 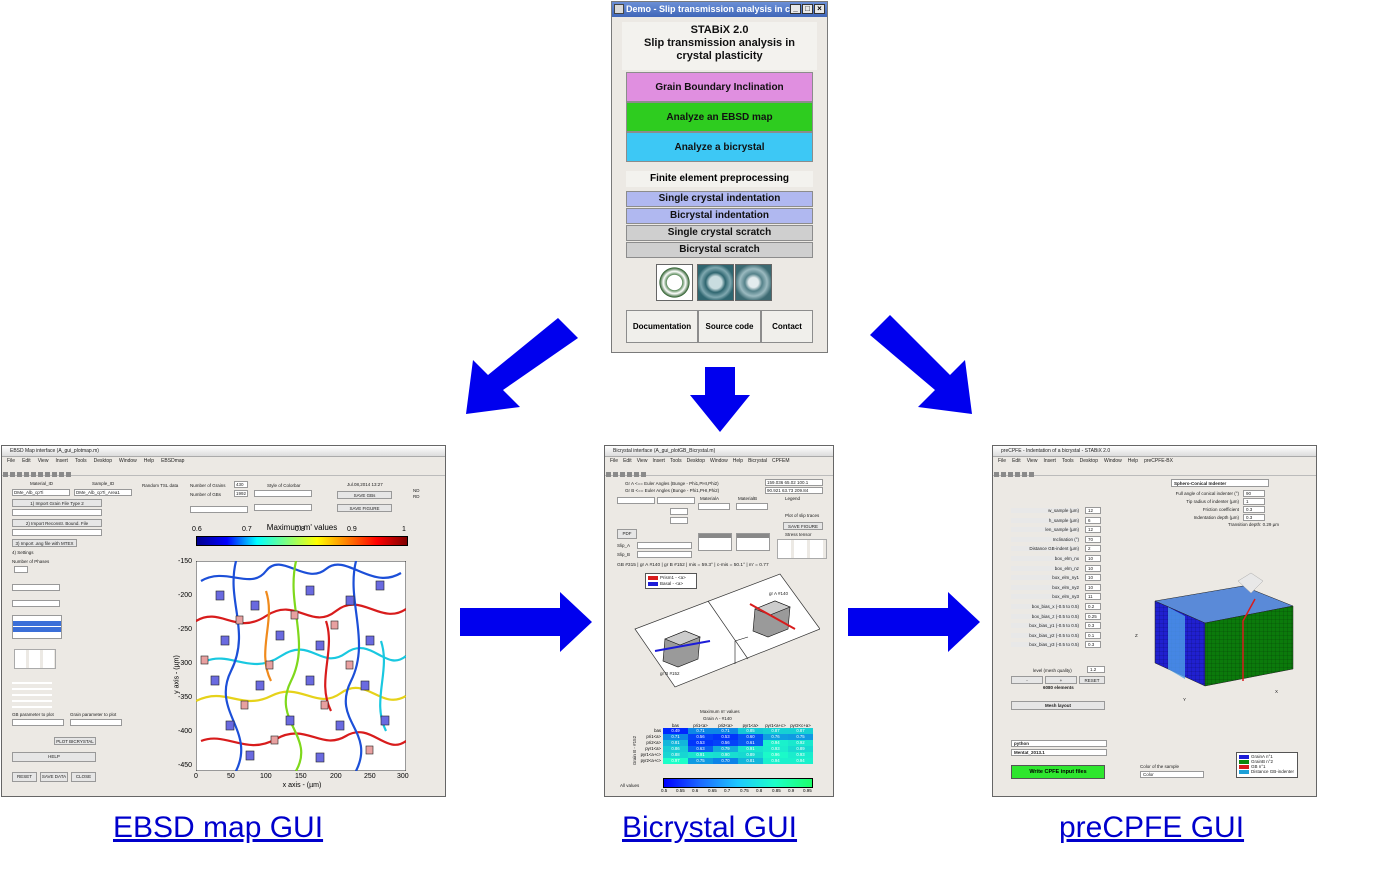 What do you see at coordinates (719, 250) in the screenshot?
I see `bicrystal-scratch-button: Bicrystal scratch` at bounding box center [719, 250].